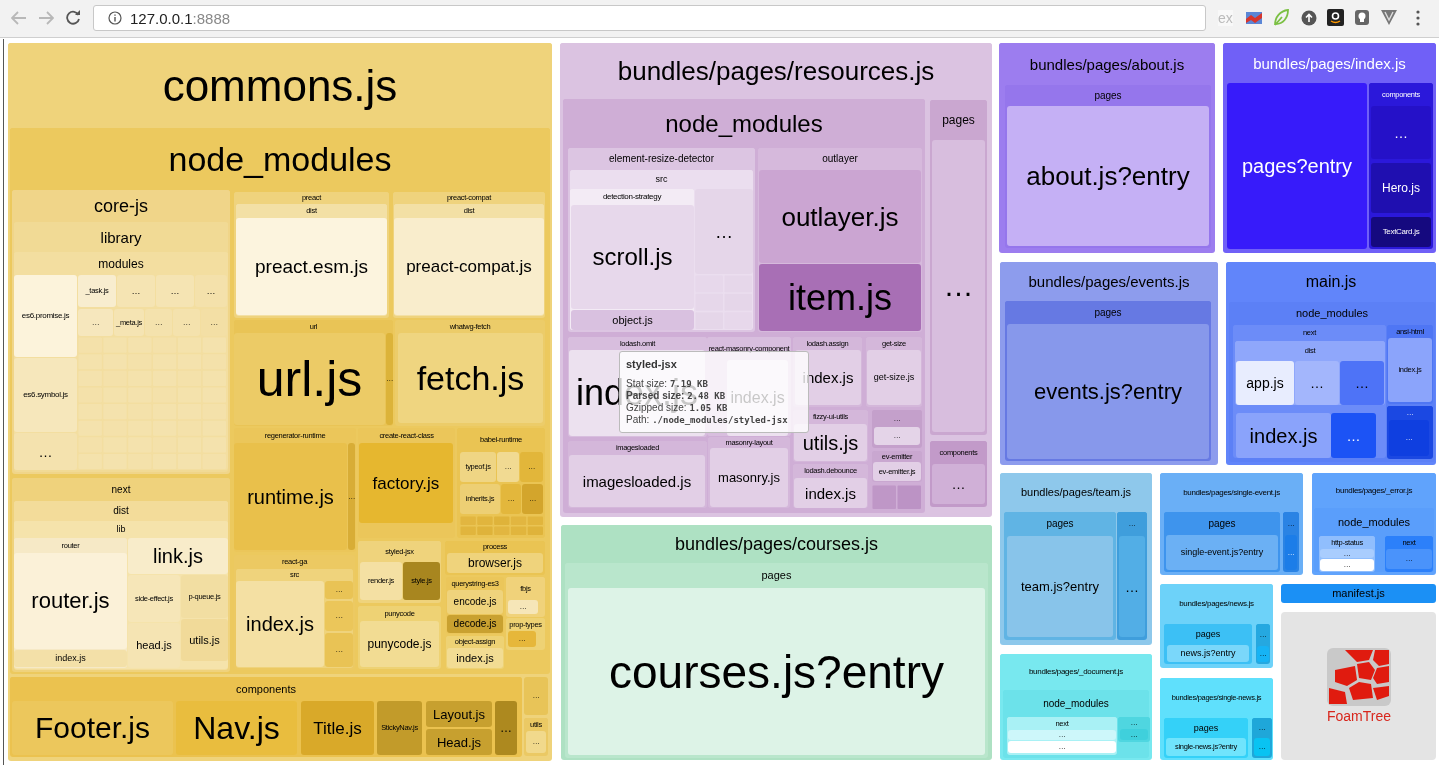 The width and height of the screenshot is (1439, 765). What do you see at coordinates (337, 728) in the screenshot?
I see `module-tile: Title.js` at bounding box center [337, 728].